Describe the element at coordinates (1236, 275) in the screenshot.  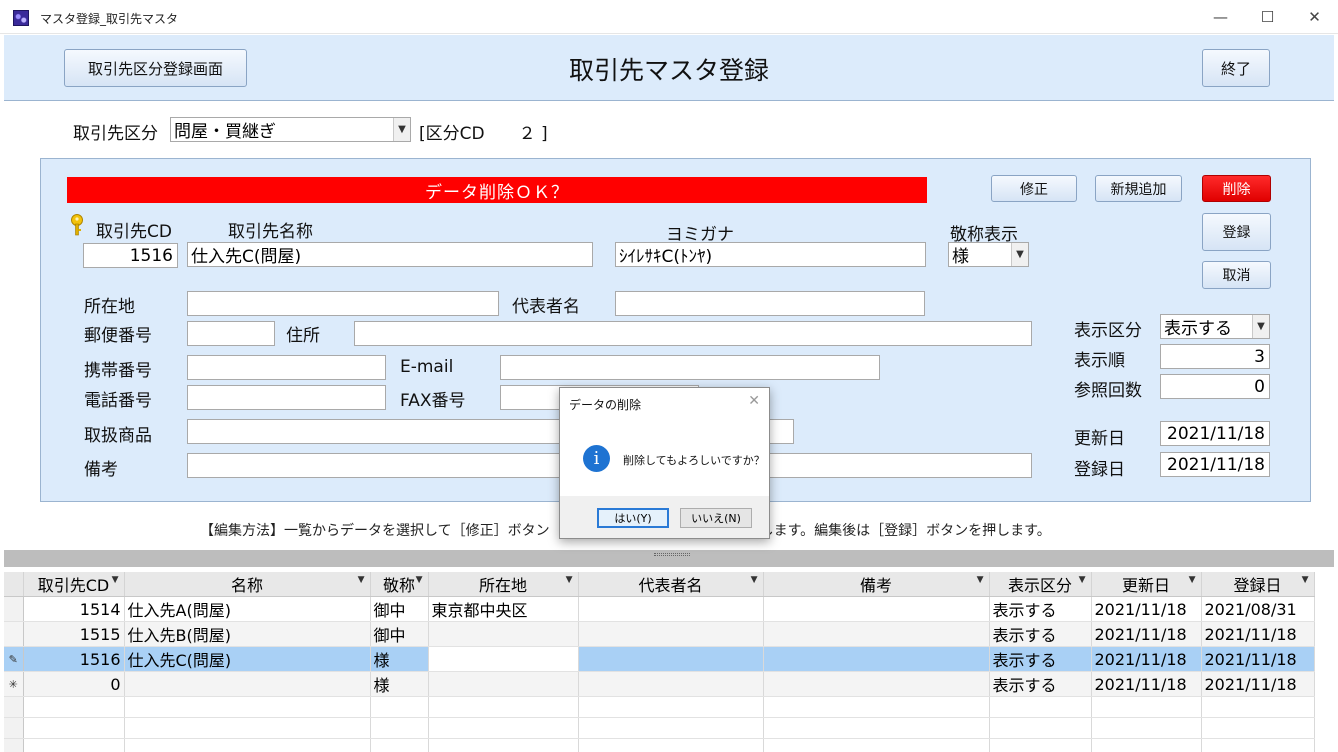
I see `cancel-button: 取消` at that location.